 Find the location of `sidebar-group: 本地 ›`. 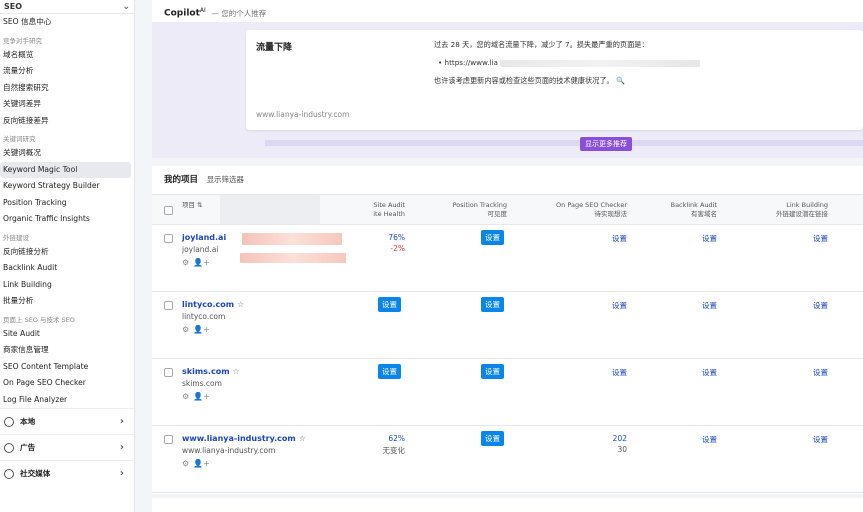

sidebar-group: 本地 › is located at coordinates (67, 421).